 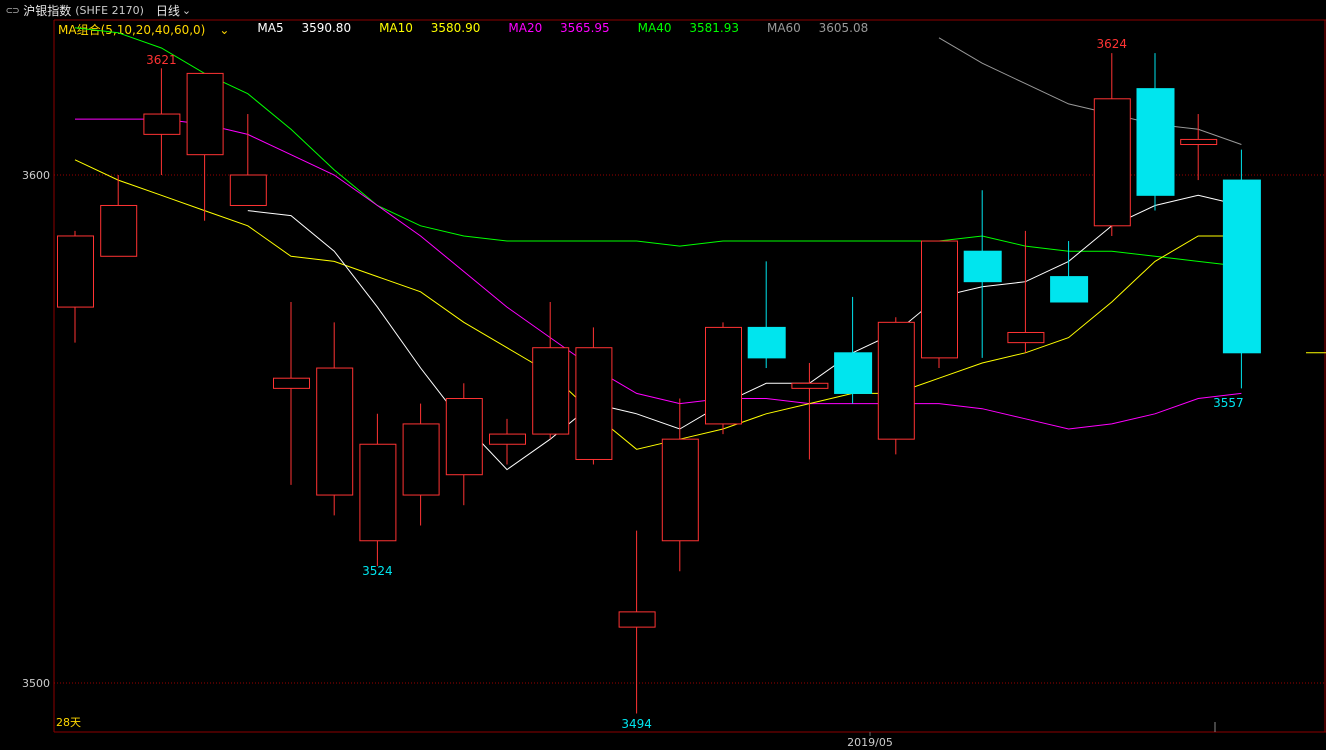 I want to click on x-tick-label: 2019/05, so click(x=870, y=742).